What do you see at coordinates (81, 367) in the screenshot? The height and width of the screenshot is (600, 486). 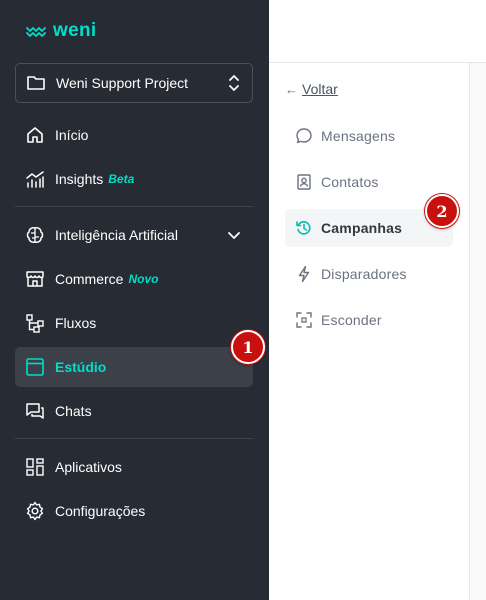 I see `sidebar-item-label: Estúdio` at bounding box center [81, 367].